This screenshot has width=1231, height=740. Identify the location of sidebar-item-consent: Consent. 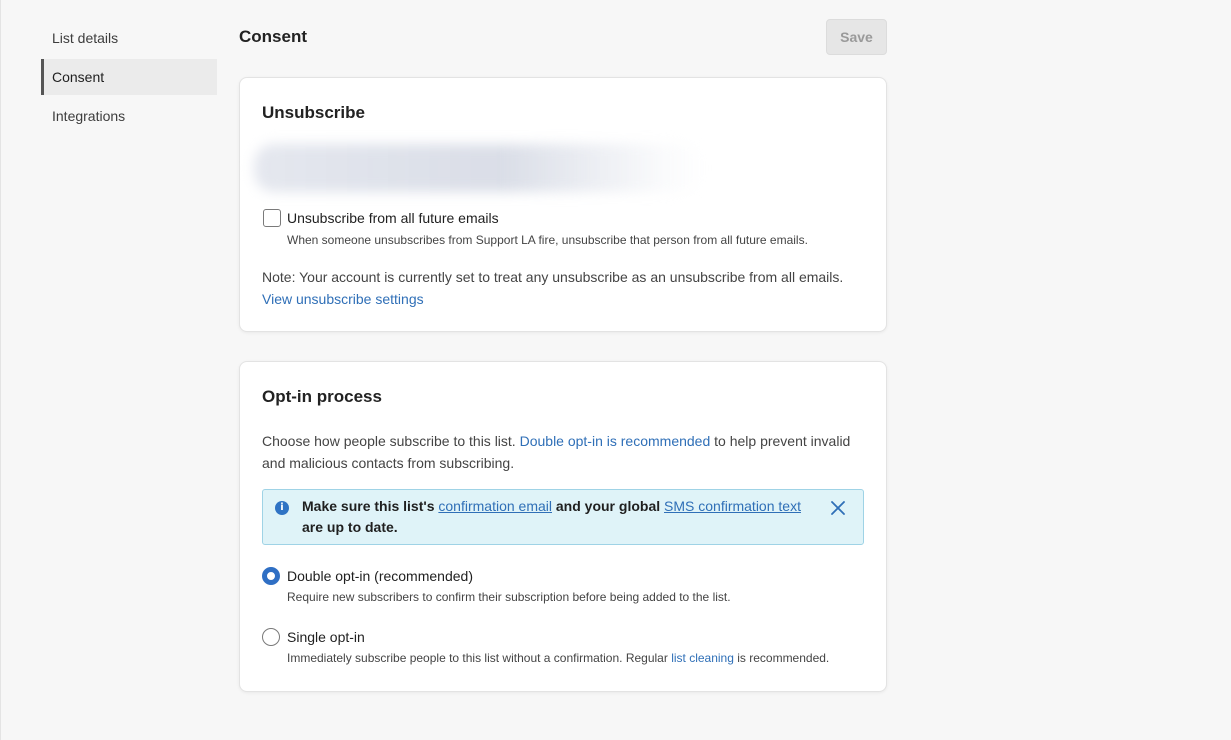
(129, 77).